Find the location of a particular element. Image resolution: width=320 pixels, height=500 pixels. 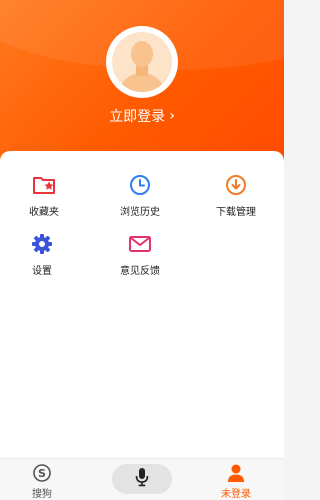

voice-search-button is located at coordinates (142, 479).